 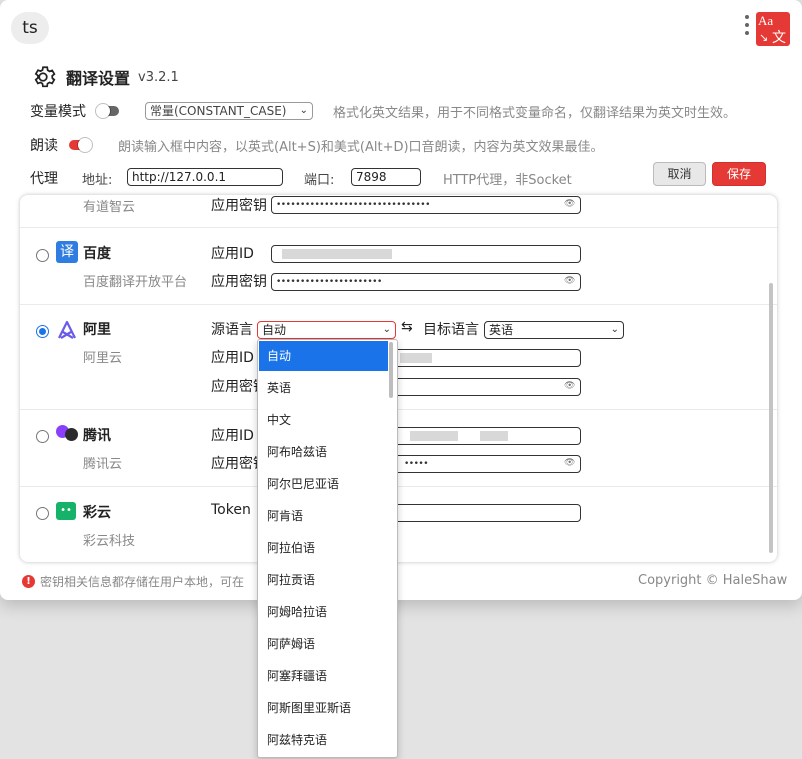 I want to click on variable-mode-row: 变量模式, so click(x=74, y=111).